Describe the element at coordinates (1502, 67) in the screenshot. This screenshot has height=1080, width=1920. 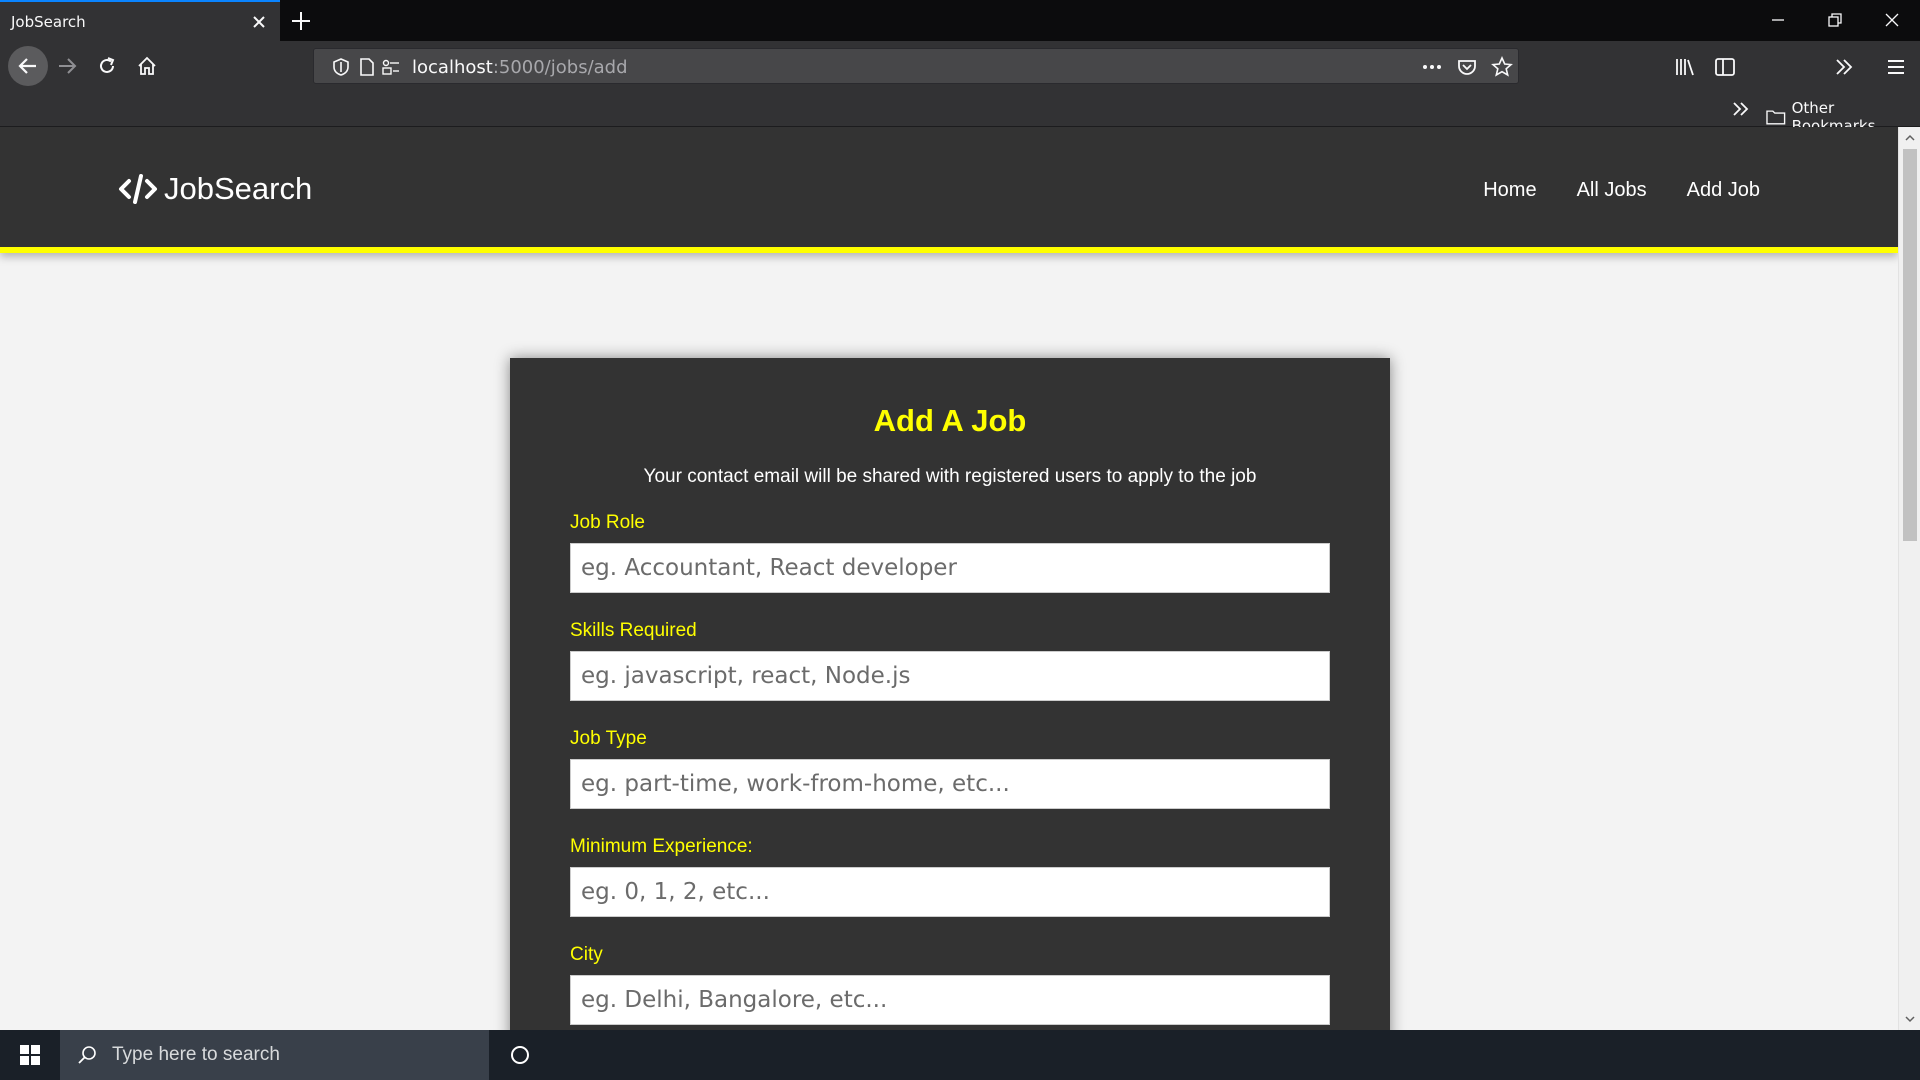
I see `bookmark-star-icon` at that location.